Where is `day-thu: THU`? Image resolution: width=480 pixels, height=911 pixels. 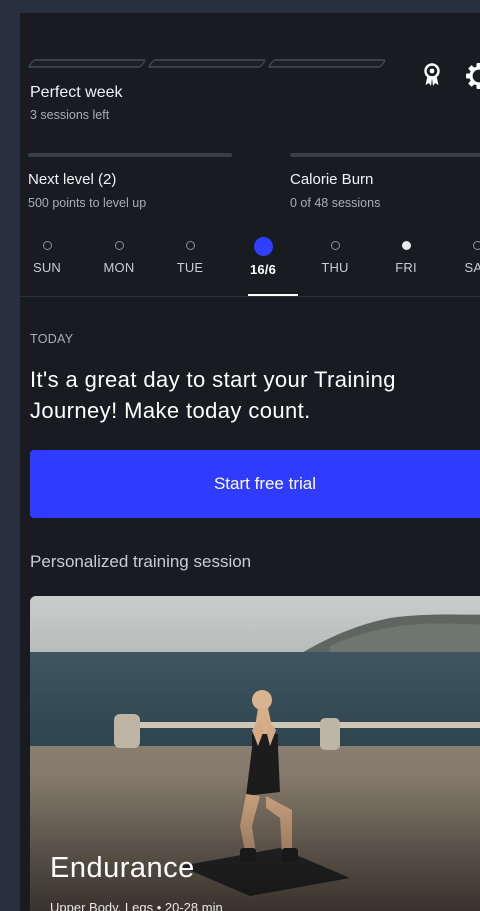
day-thu: THU is located at coordinates (335, 256).